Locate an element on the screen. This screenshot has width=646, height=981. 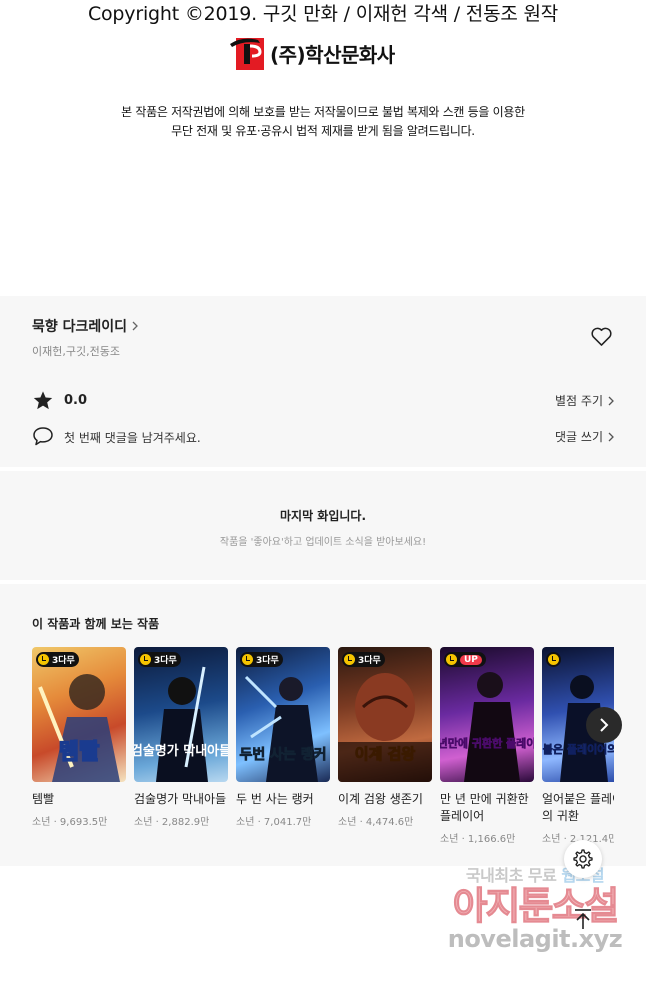
card-title: 이계 검왕 생존기 is located at coordinates (380, 799).